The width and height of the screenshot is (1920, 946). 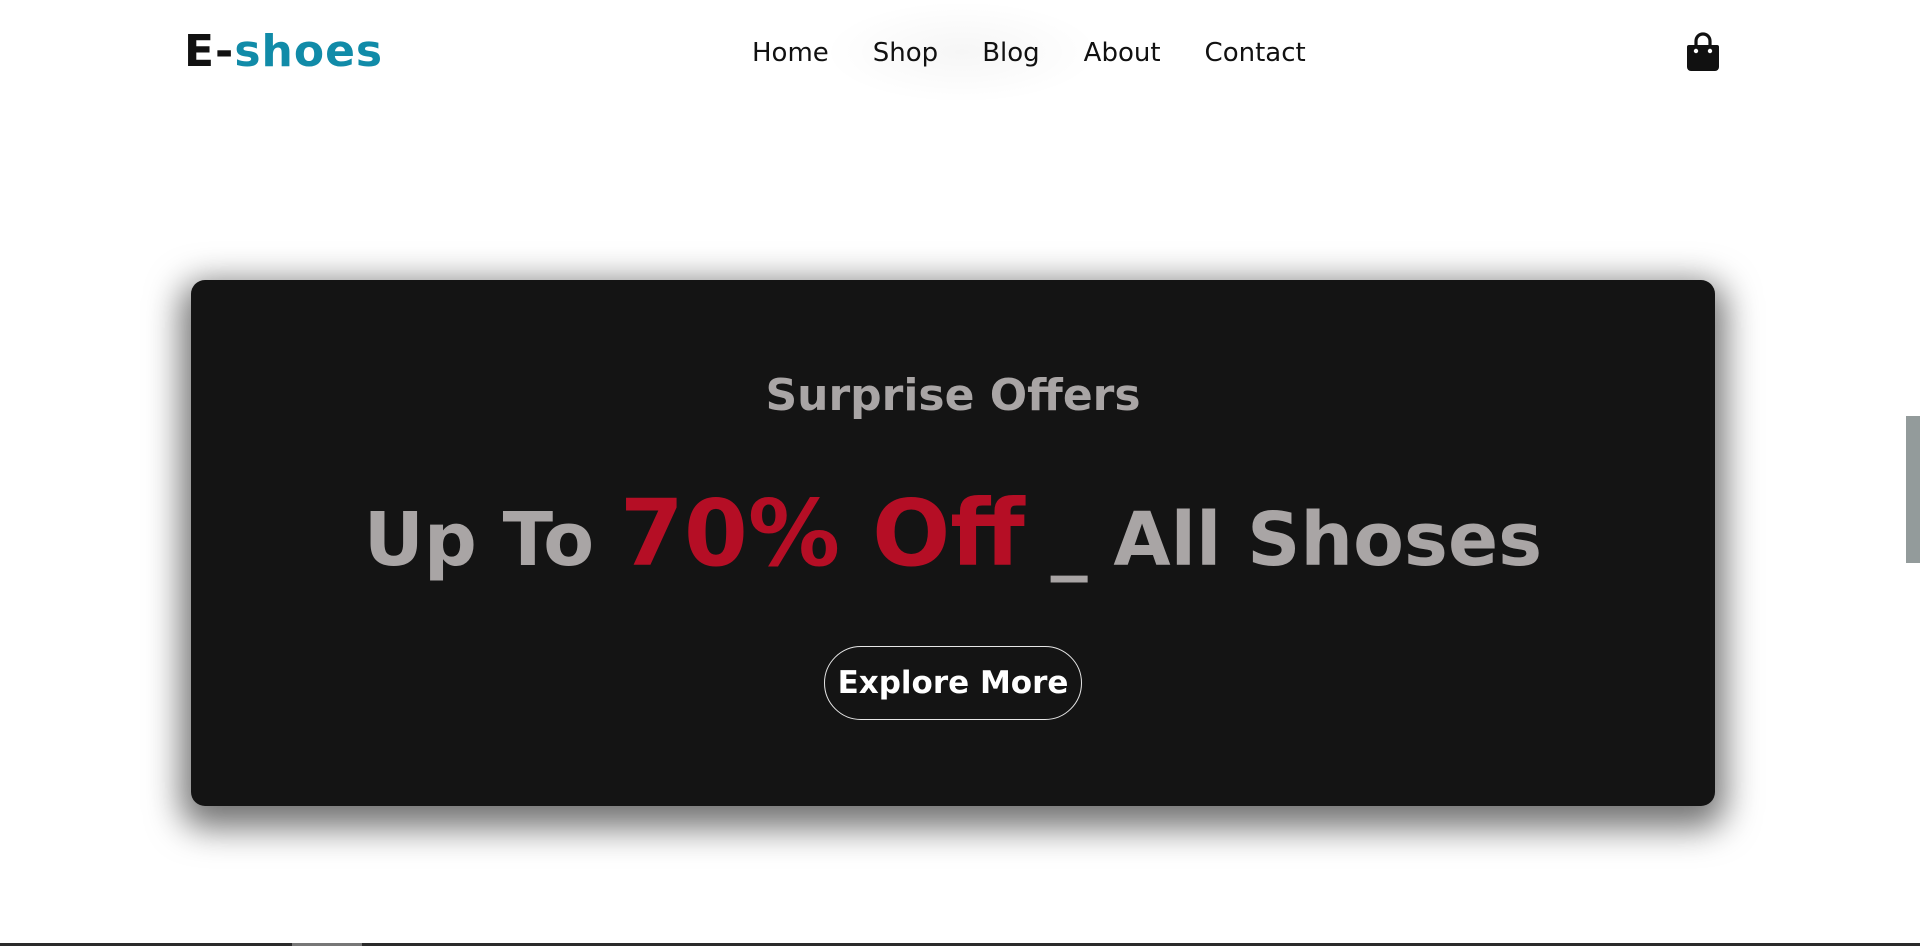 What do you see at coordinates (953, 395) in the screenshot?
I see `hero-subtitle: Surprise Offers` at bounding box center [953, 395].